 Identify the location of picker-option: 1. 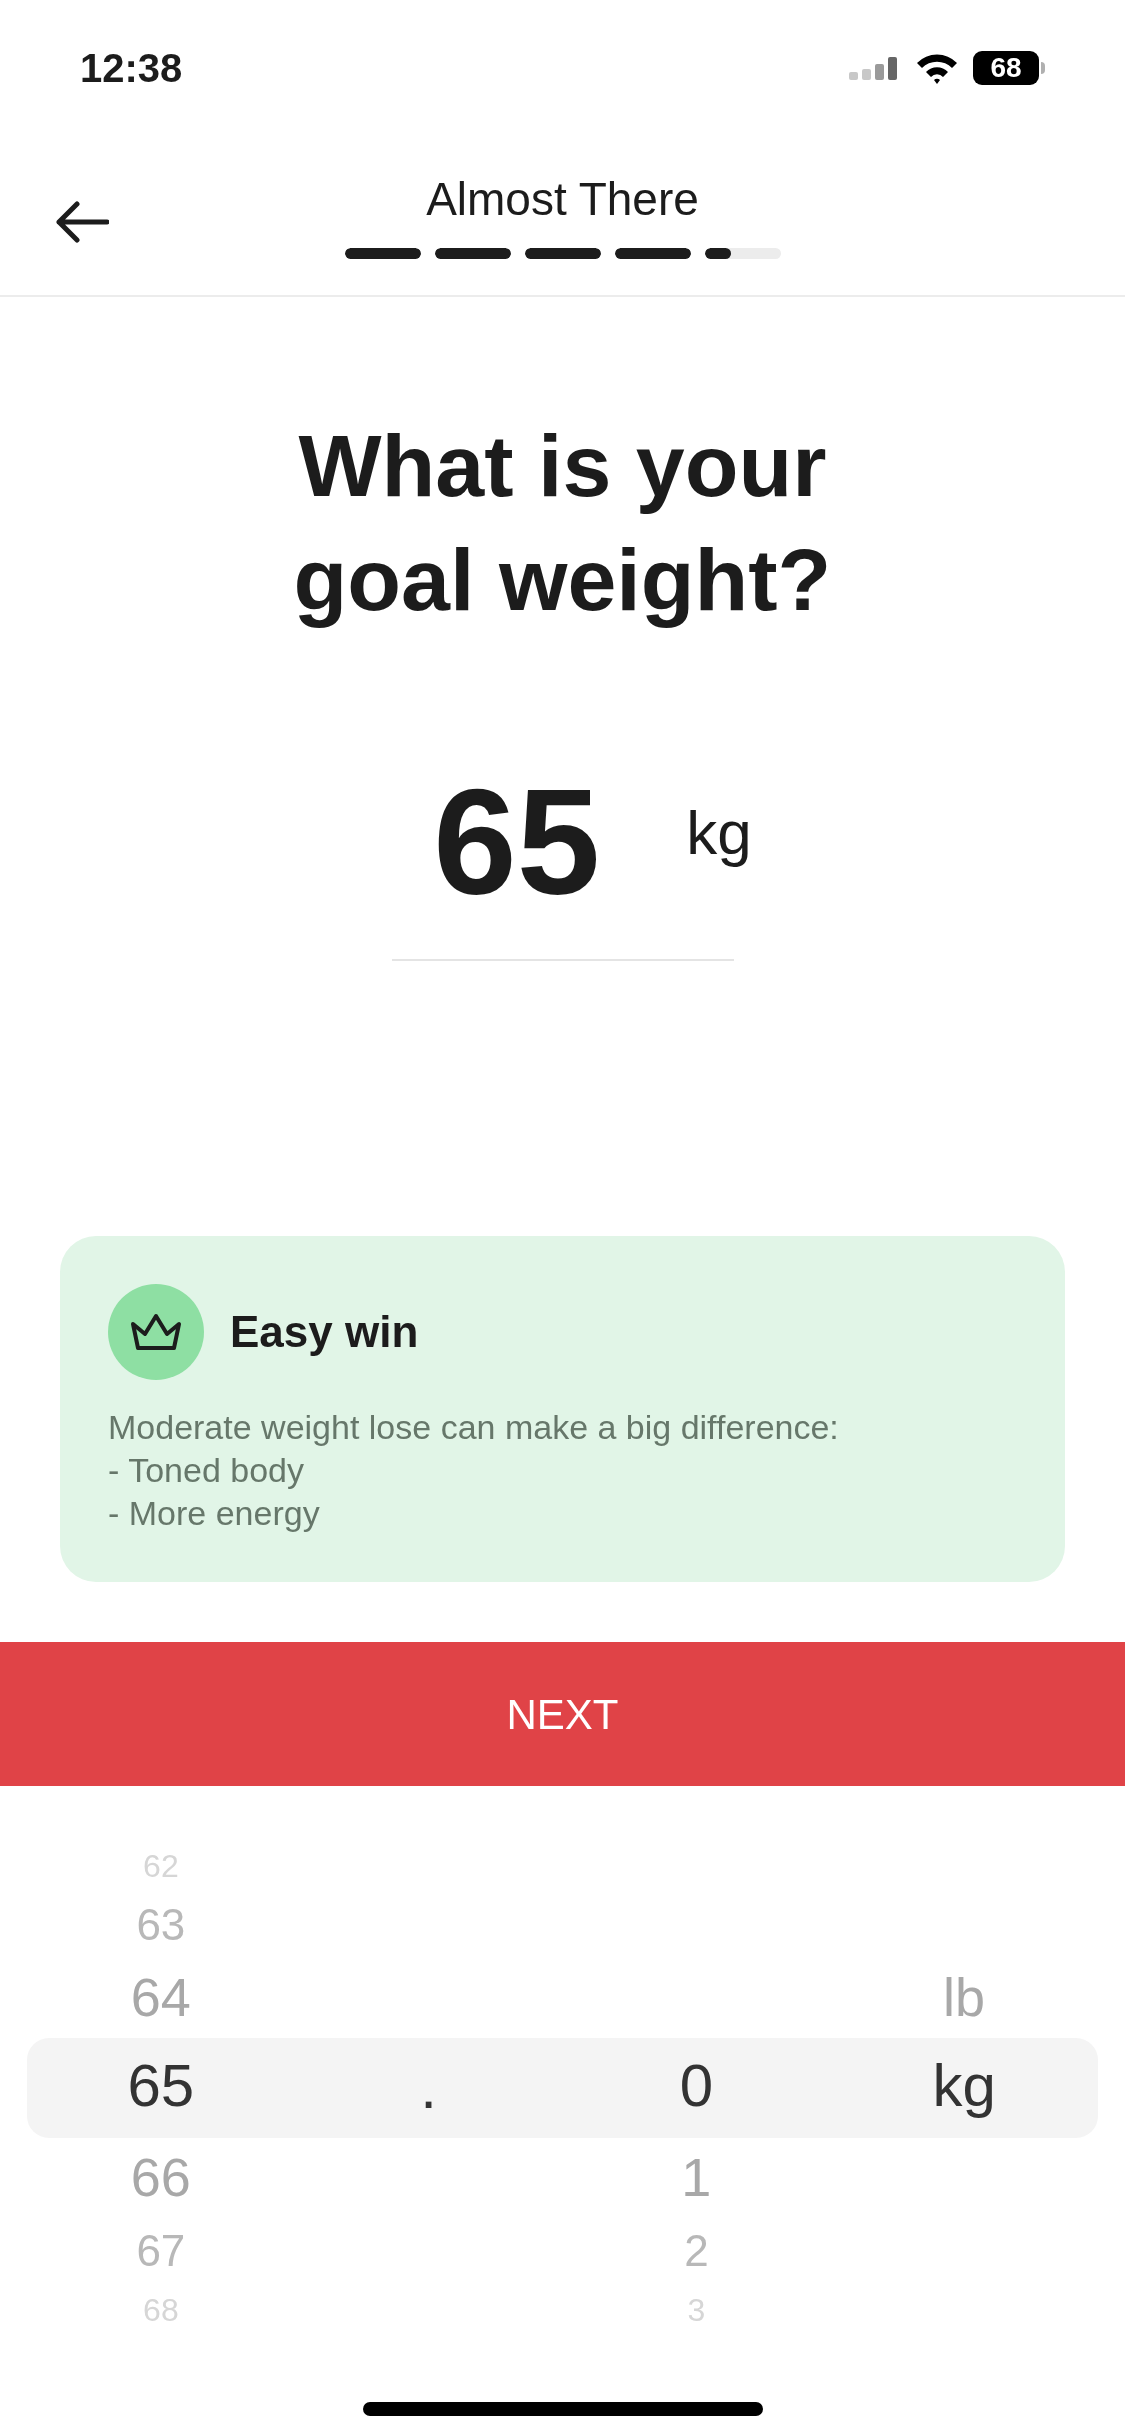
(696, 2177).